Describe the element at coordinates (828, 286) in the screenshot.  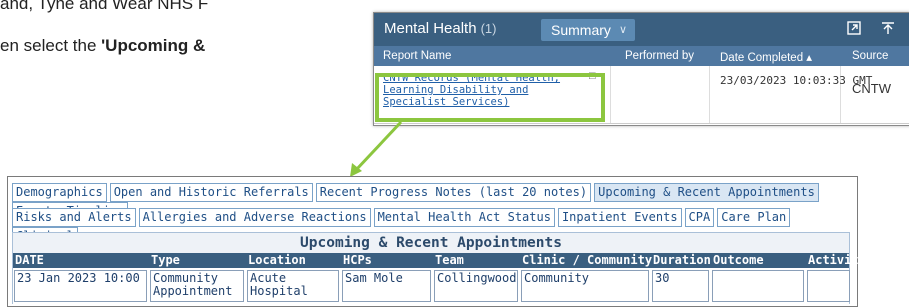
I see `table-cell-activity` at that location.